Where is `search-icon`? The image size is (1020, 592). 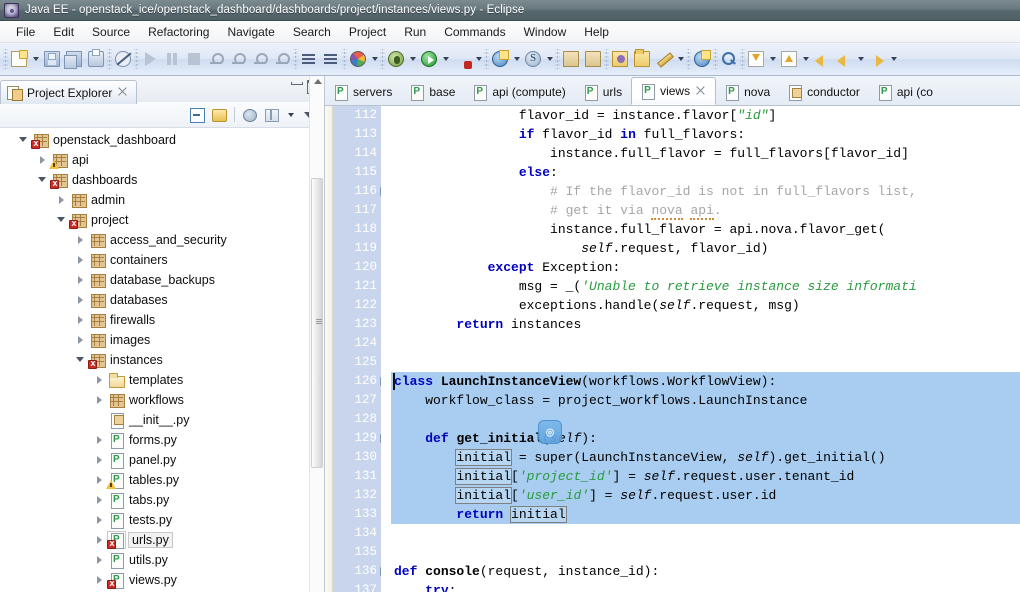
search-icon is located at coordinates (729, 59).